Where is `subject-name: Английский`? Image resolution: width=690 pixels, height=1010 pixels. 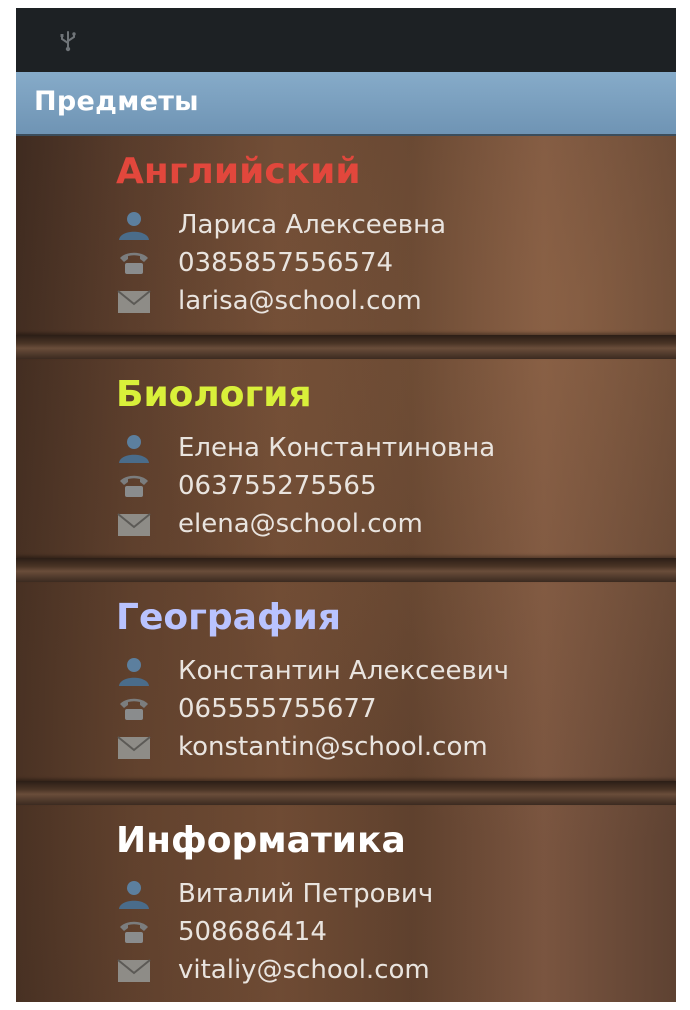 subject-name: Английский is located at coordinates (238, 171).